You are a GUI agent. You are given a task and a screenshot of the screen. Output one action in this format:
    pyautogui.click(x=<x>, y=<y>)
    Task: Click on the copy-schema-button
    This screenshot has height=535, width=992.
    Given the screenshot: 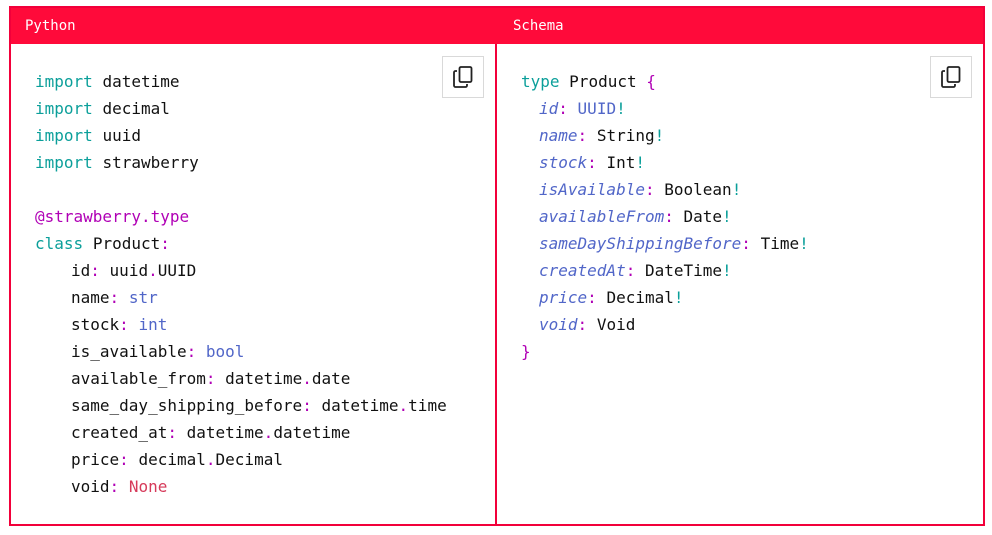 What is the action you would take?
    pyautogui.click(x=951, y=77)
    